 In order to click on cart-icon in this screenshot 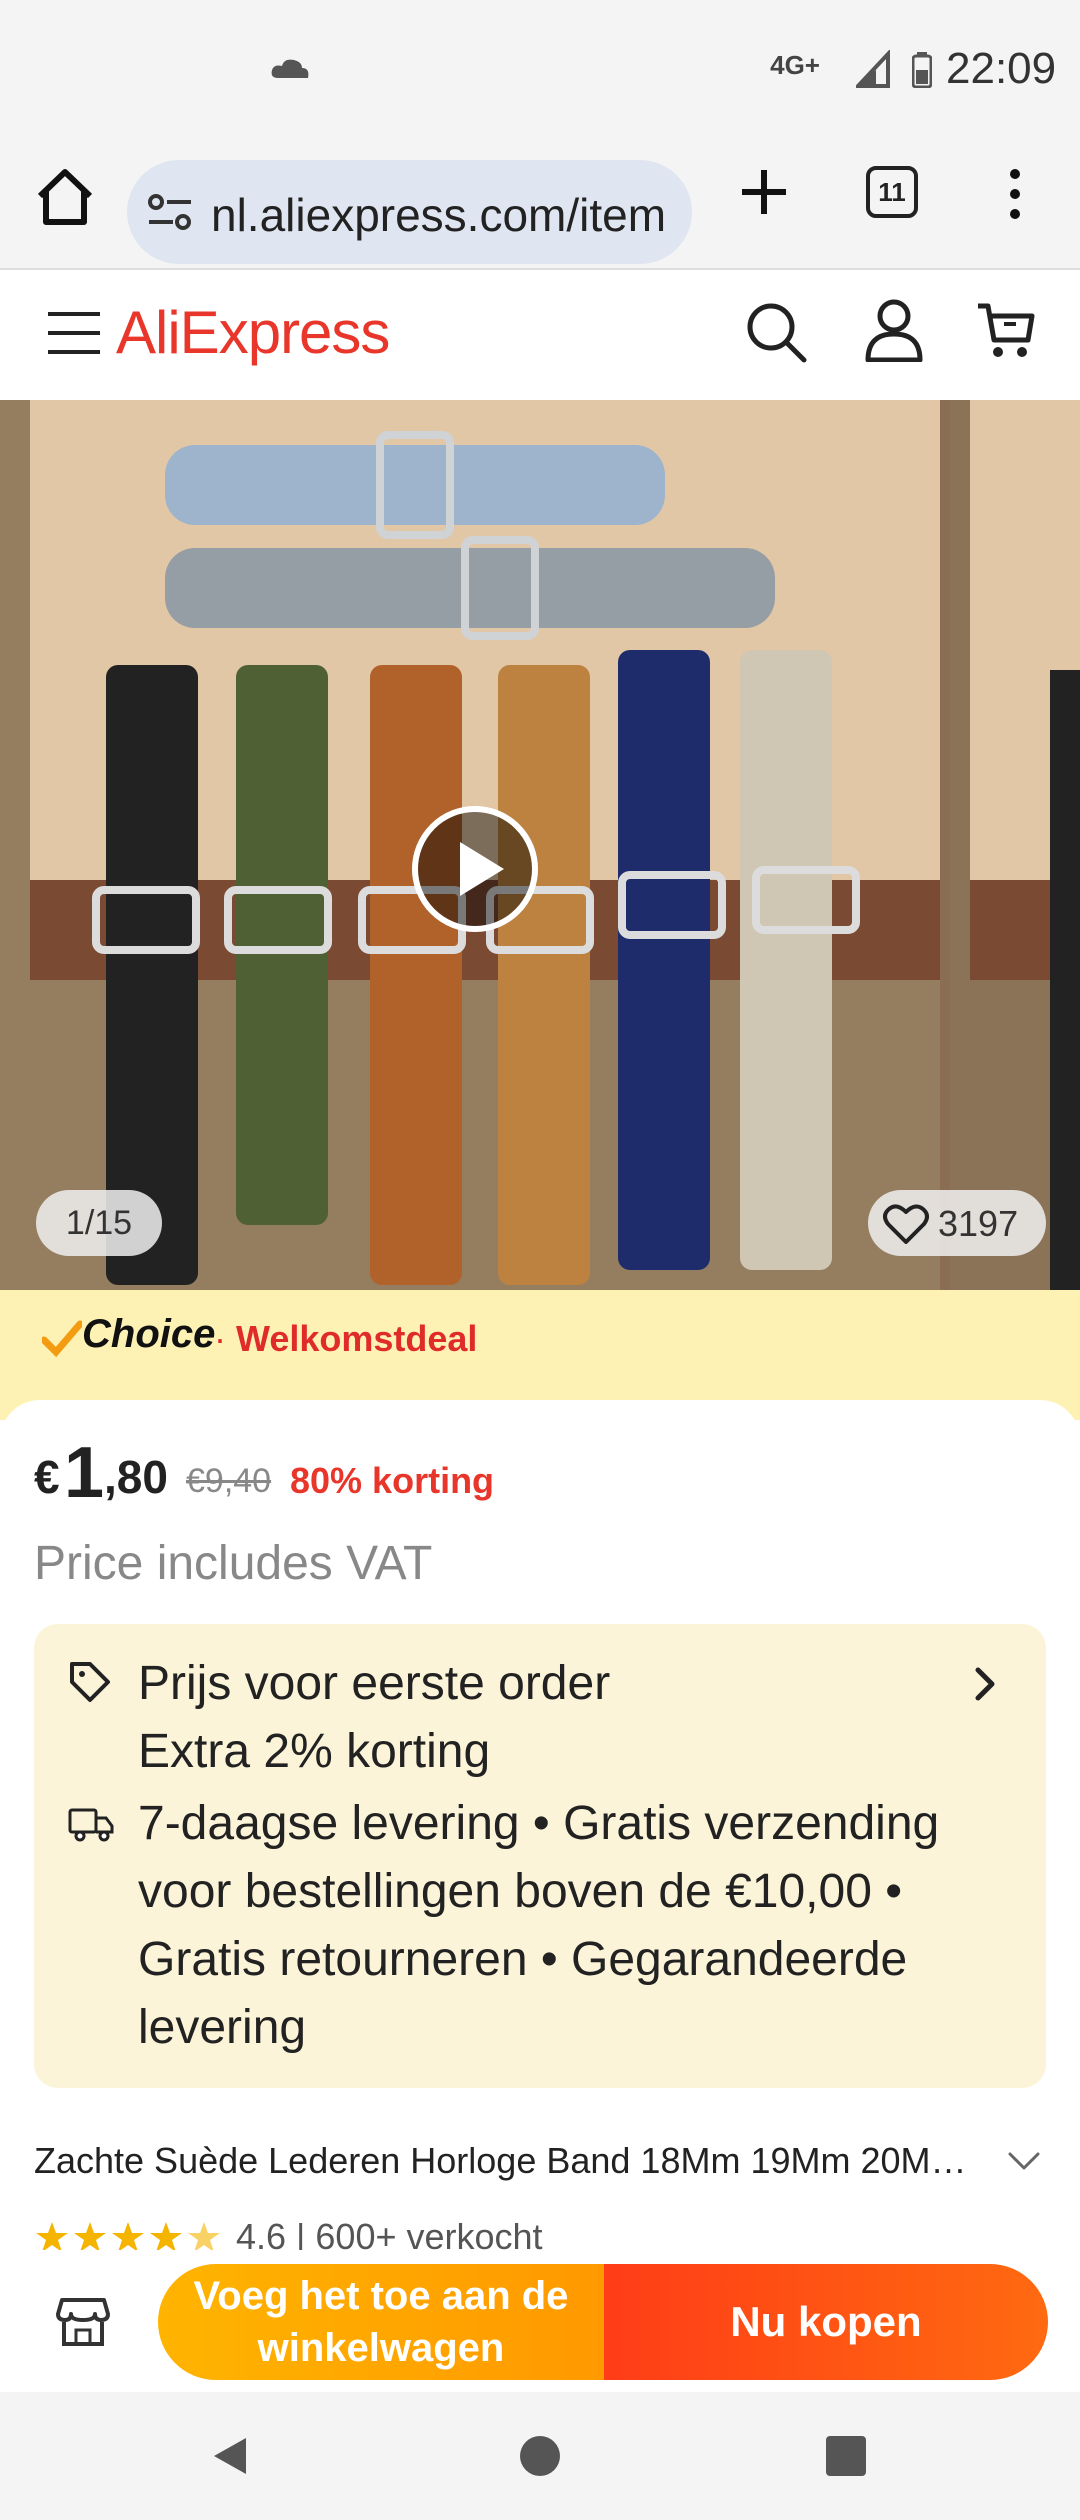, I will do `click(1006, 330)`.